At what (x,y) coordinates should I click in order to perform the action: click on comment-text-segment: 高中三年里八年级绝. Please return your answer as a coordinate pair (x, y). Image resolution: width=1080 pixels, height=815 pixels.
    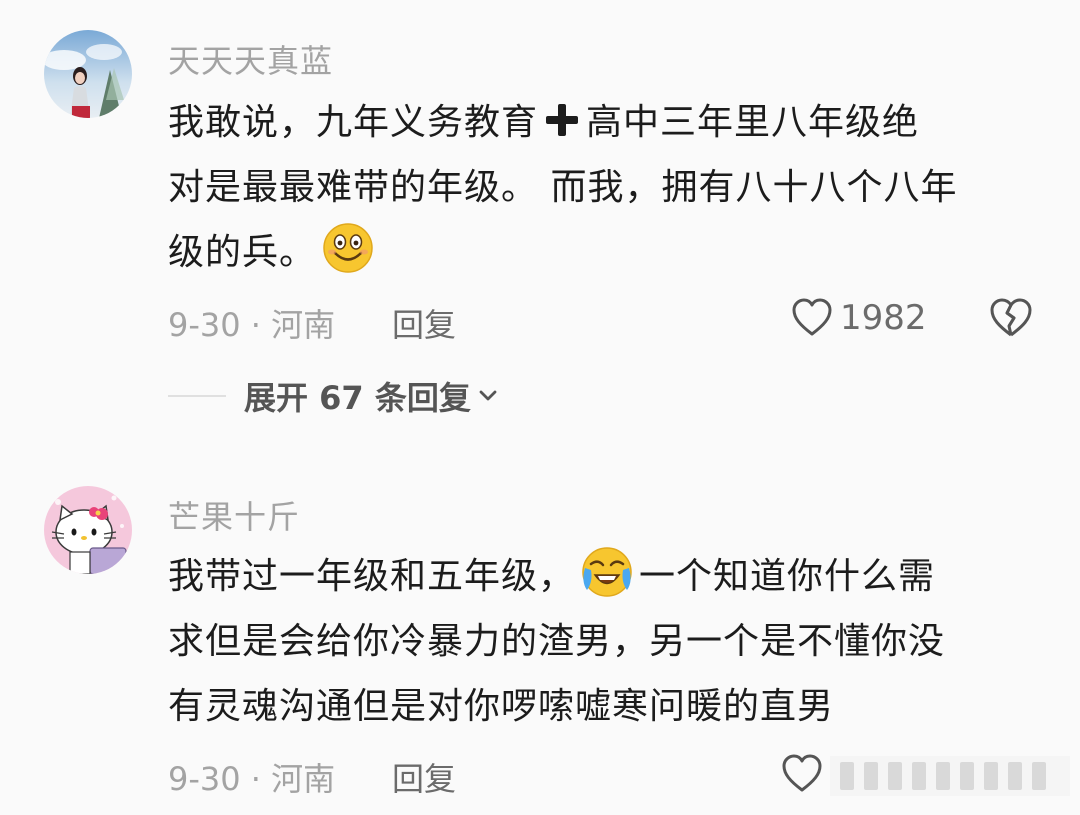
    Looking at the image, I should click on (753, 122).